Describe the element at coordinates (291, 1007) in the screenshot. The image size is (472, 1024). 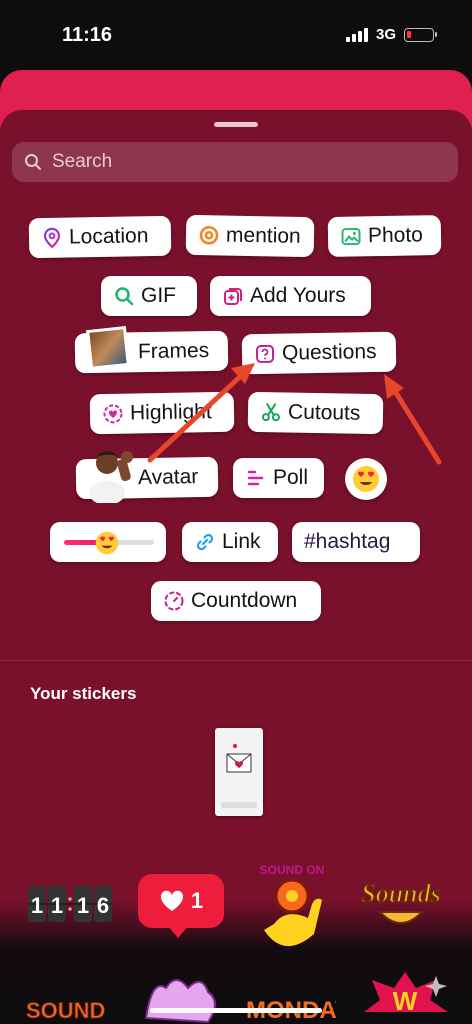
I see `monday-sticker: MONDAY` at that location.